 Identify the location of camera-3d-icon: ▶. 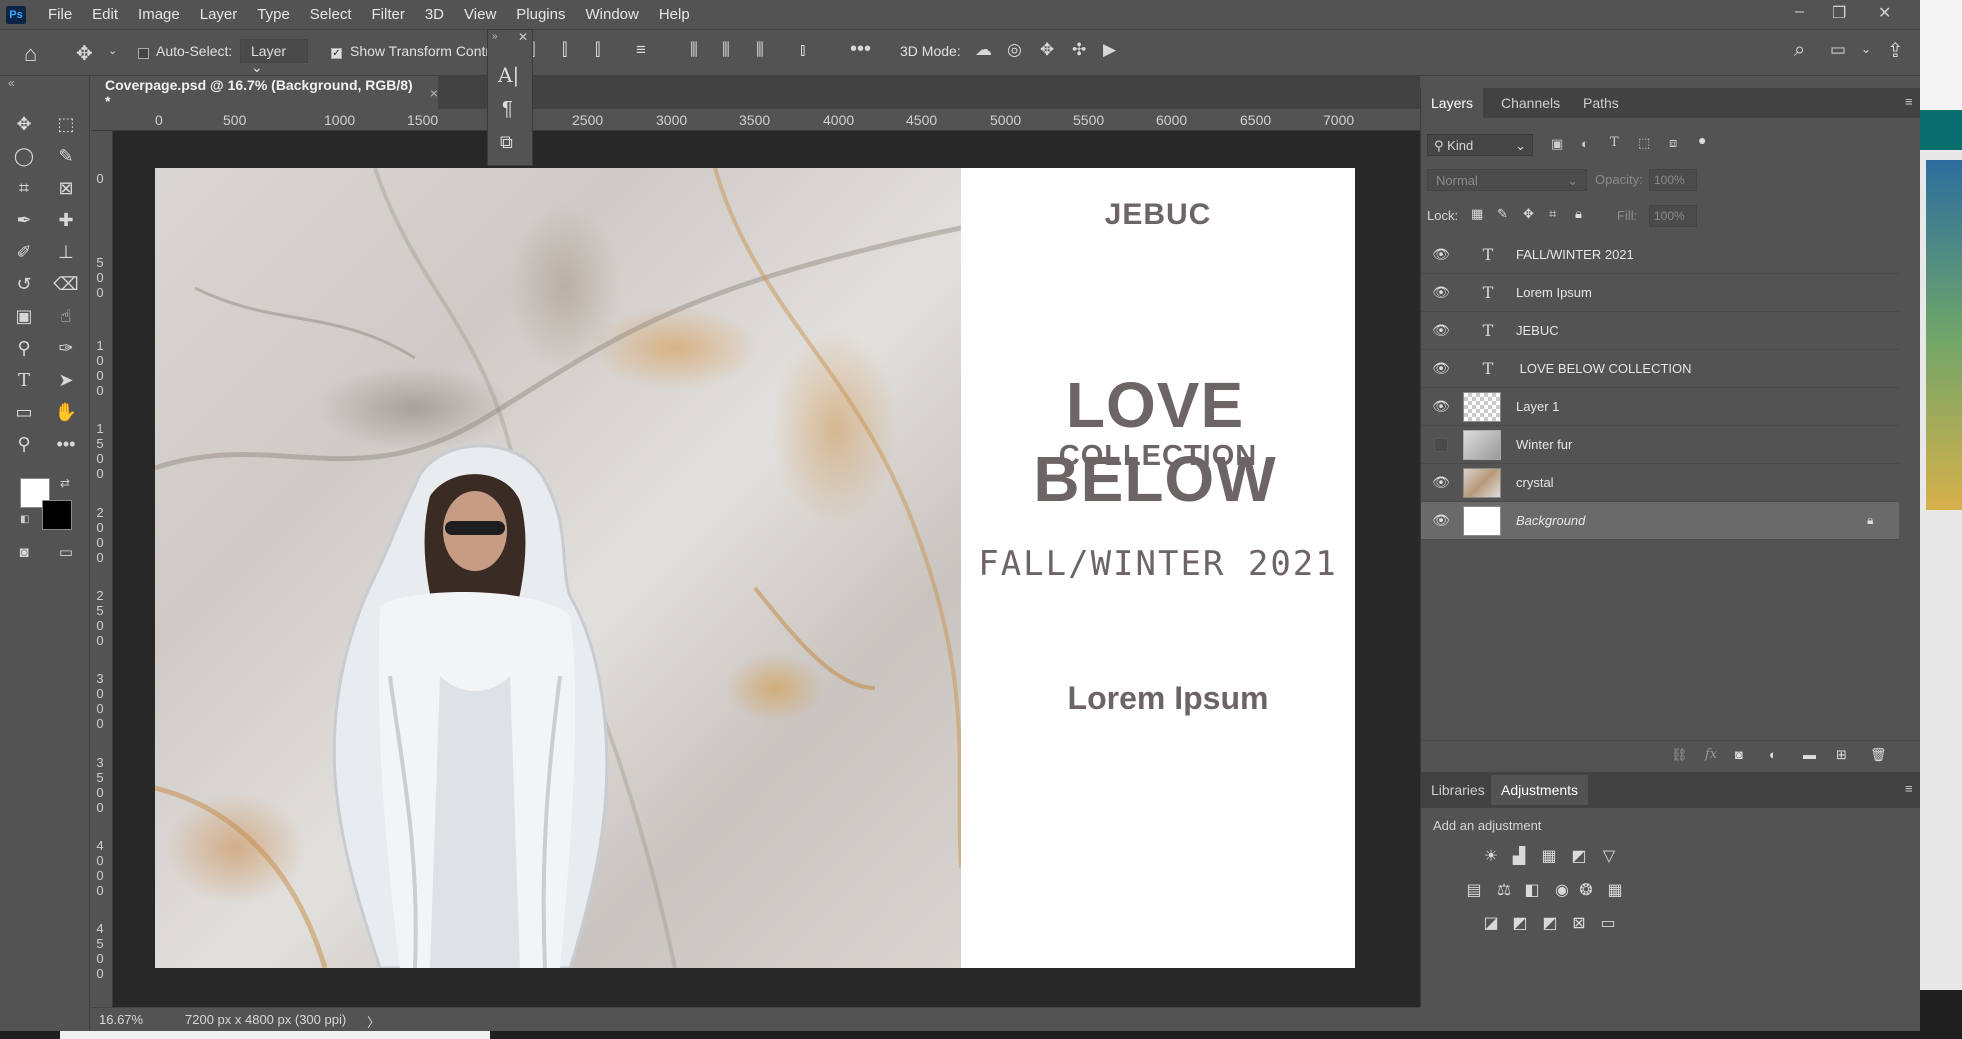
(1109, 50).